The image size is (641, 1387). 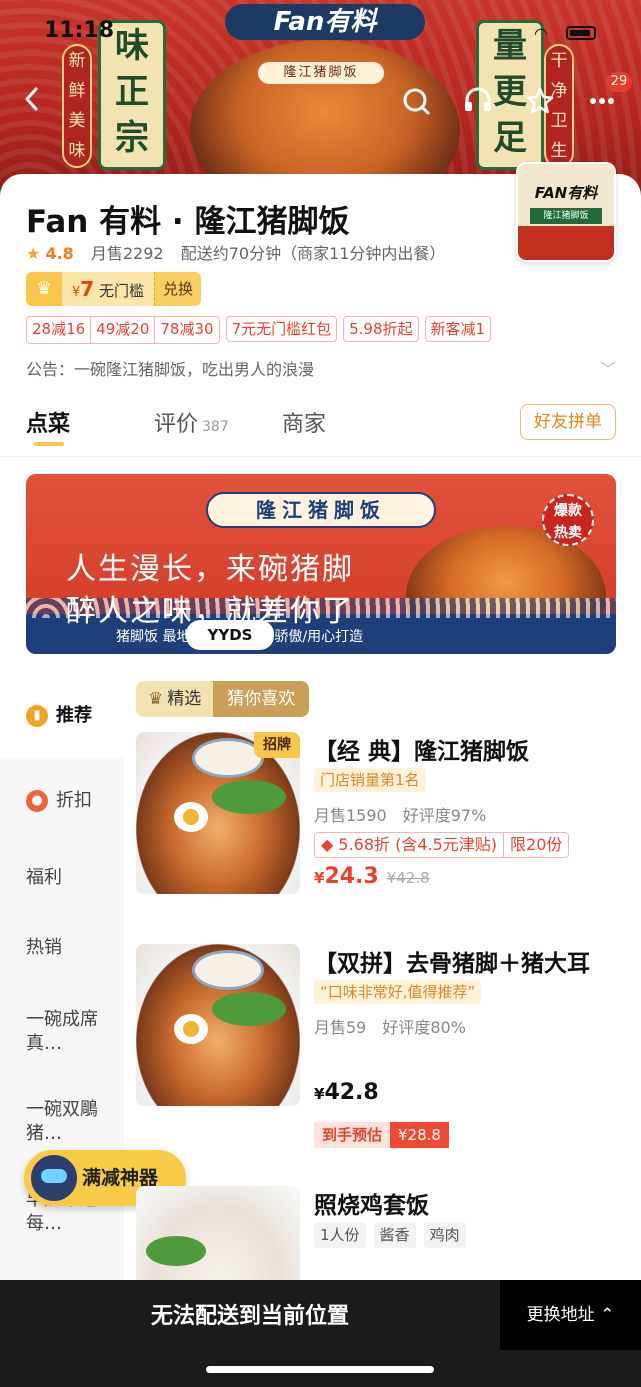 I want to click on delivery-unavailable-message: 无法配送到当前位置, so click(x=249, y=1316).